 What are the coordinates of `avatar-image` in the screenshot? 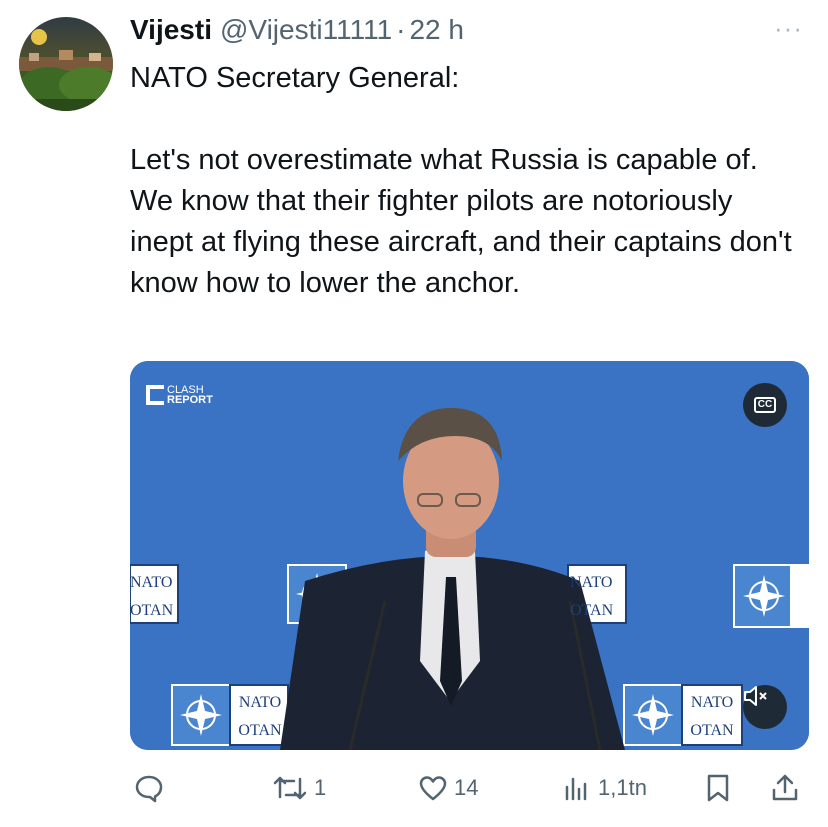 It's located at (66, 70).